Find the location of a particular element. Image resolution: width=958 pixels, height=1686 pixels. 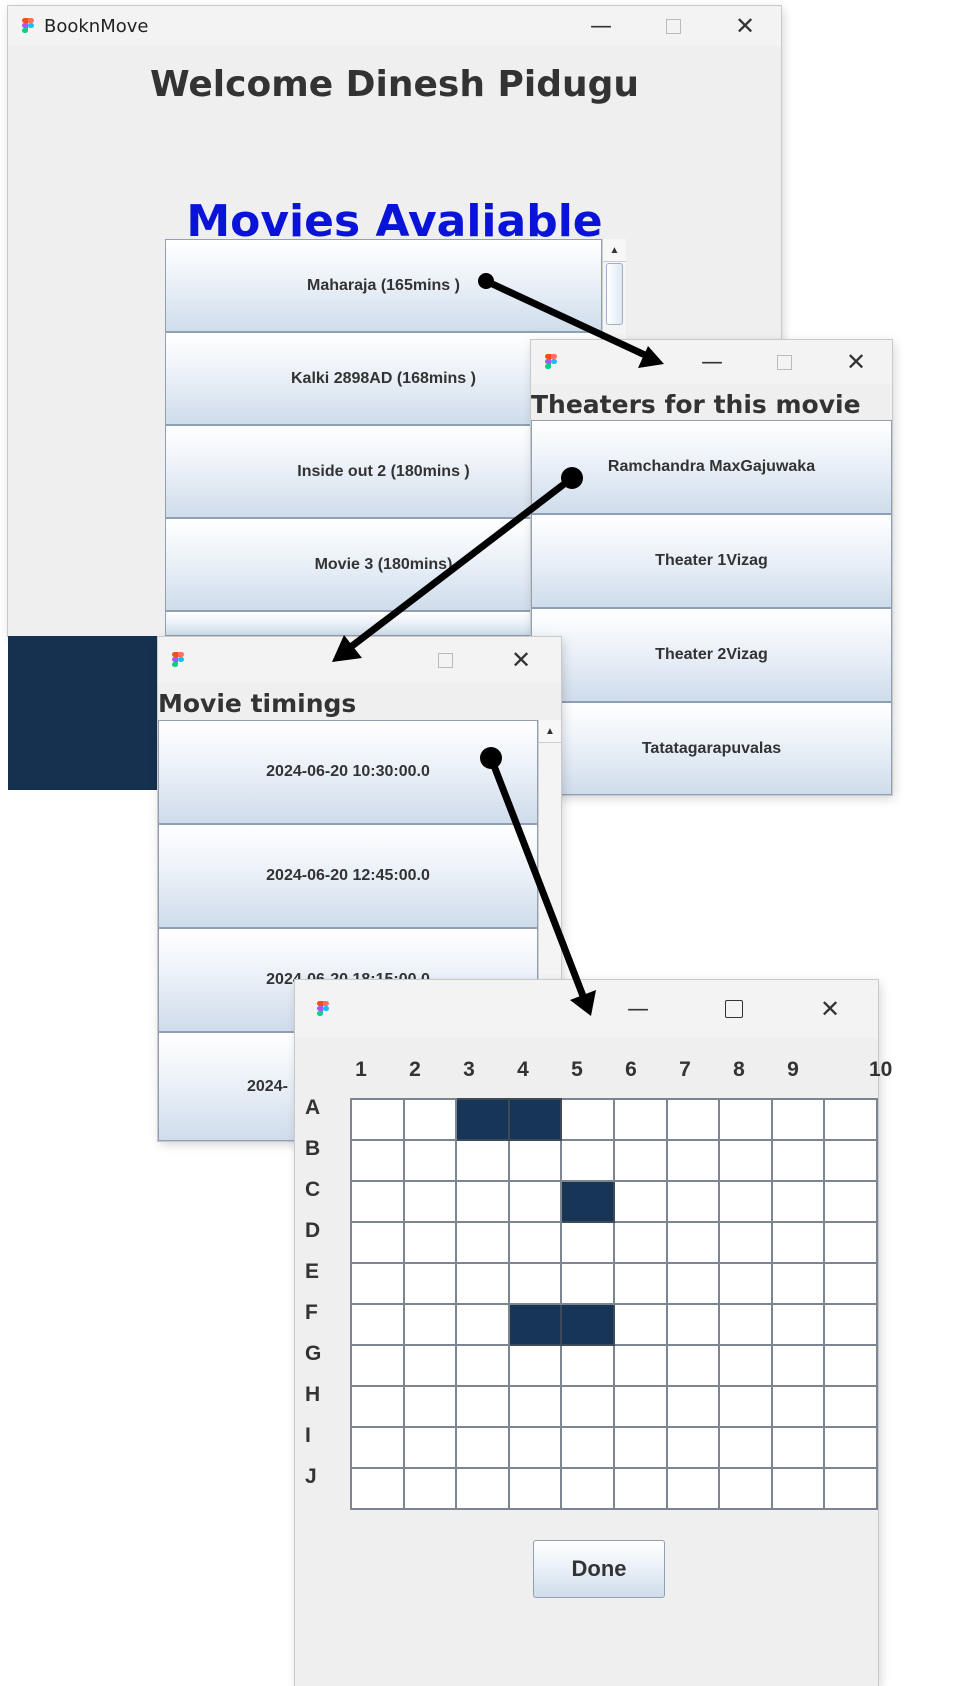

arrow-theater-to-timings is located at coordinates (457, 564).